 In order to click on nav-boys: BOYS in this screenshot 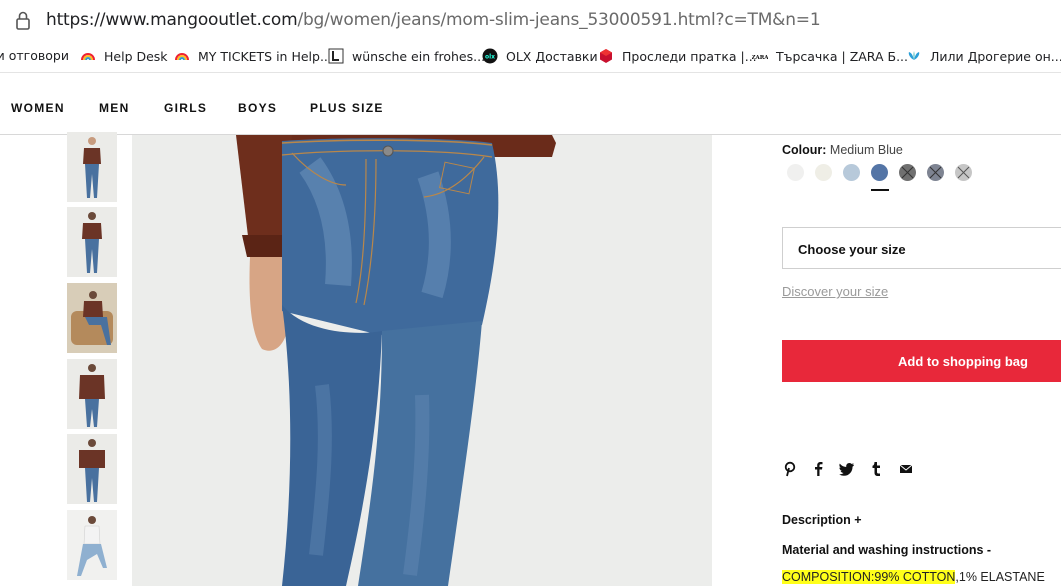, I will do `click(257, 108)`.